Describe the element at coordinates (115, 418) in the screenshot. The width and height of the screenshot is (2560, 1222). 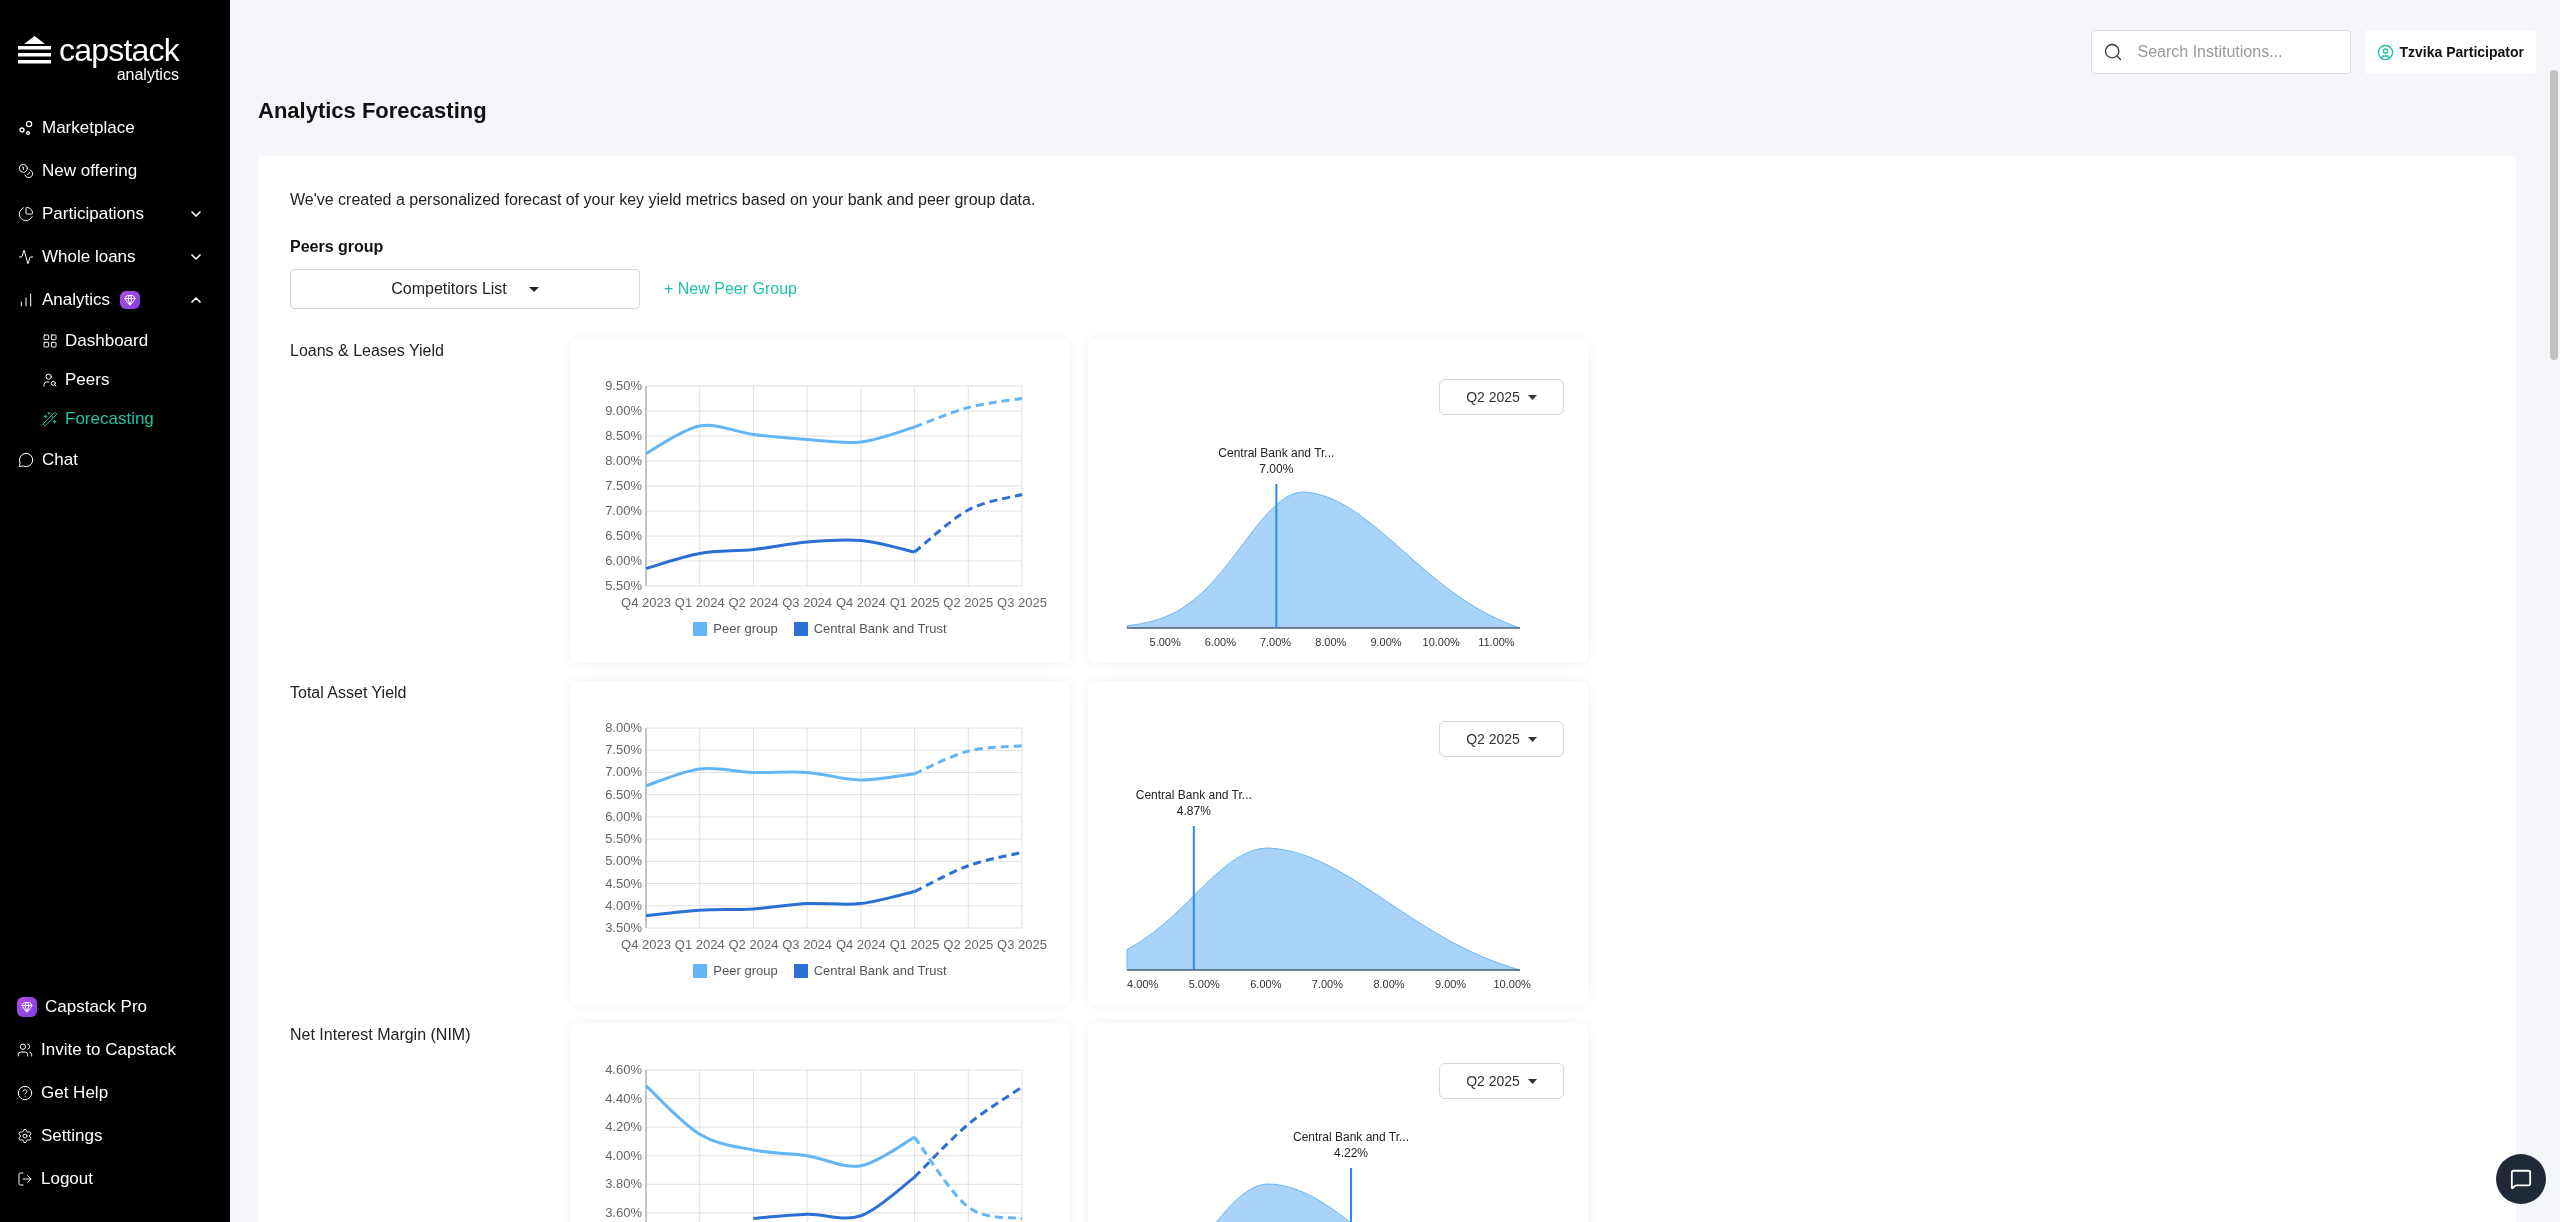
I see `sidebar-subitem: Forecasting` at that location.